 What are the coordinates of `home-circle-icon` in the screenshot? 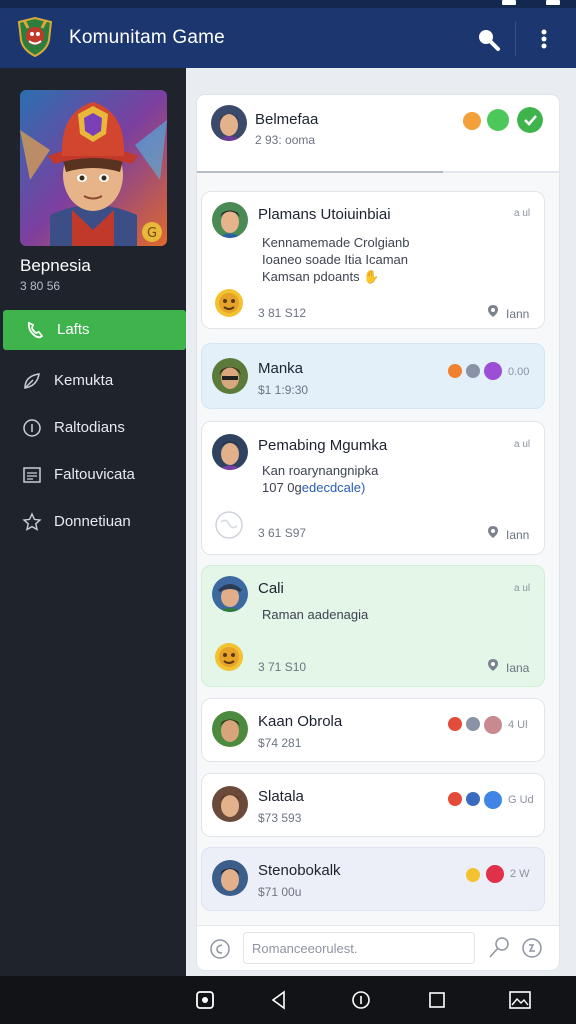 It's located at (361, 1000).